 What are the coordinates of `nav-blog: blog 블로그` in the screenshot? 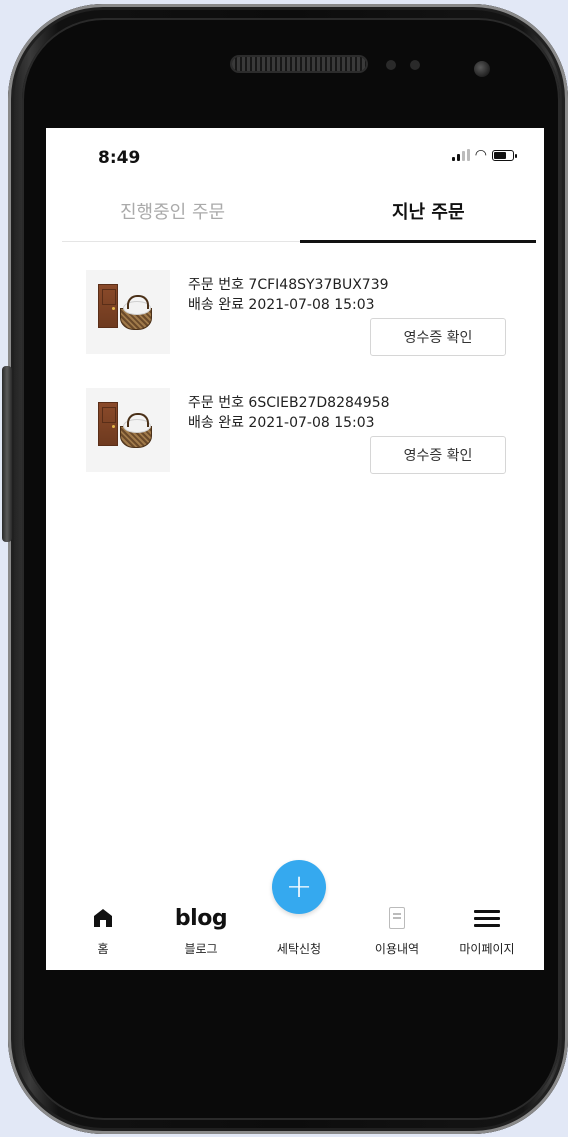 It's located at (201, 930).